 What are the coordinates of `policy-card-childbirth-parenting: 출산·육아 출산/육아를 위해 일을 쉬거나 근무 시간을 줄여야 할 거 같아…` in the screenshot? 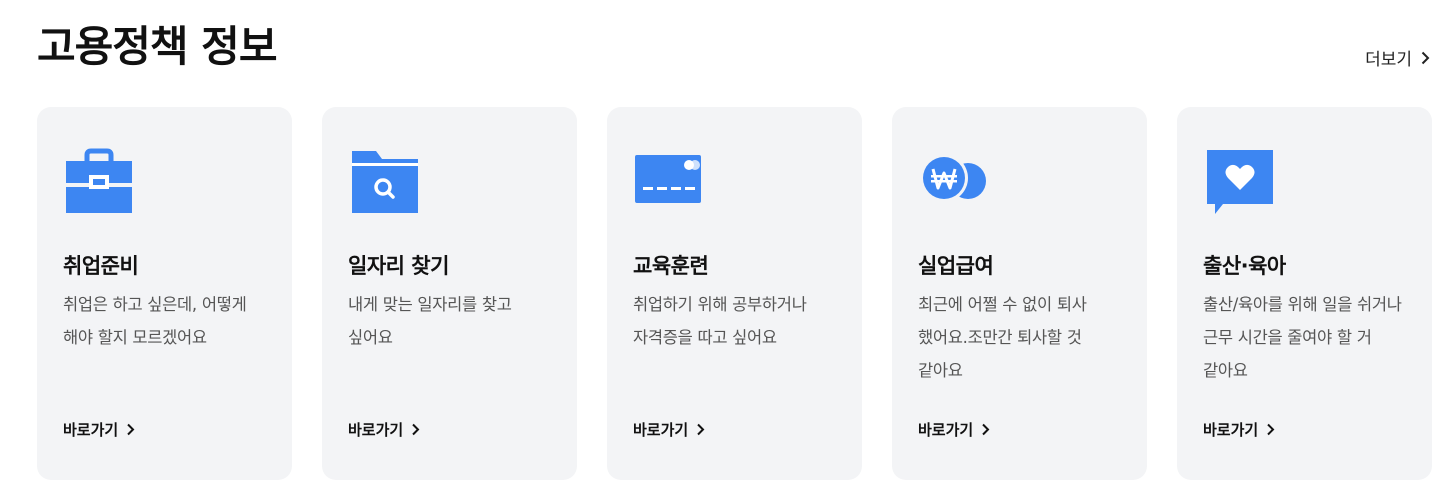 It's located at (1304, 293).